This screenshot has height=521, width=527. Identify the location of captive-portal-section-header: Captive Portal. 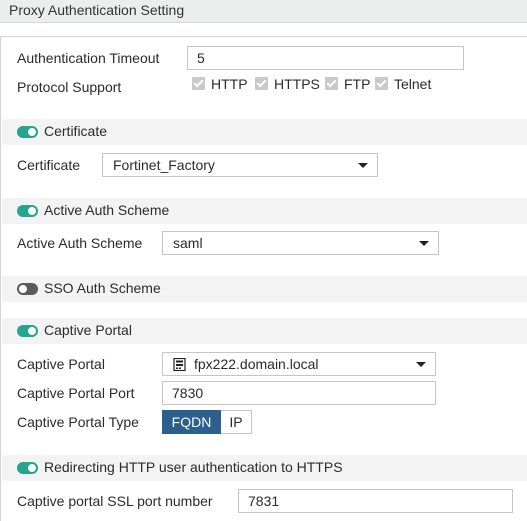
(264, 331).